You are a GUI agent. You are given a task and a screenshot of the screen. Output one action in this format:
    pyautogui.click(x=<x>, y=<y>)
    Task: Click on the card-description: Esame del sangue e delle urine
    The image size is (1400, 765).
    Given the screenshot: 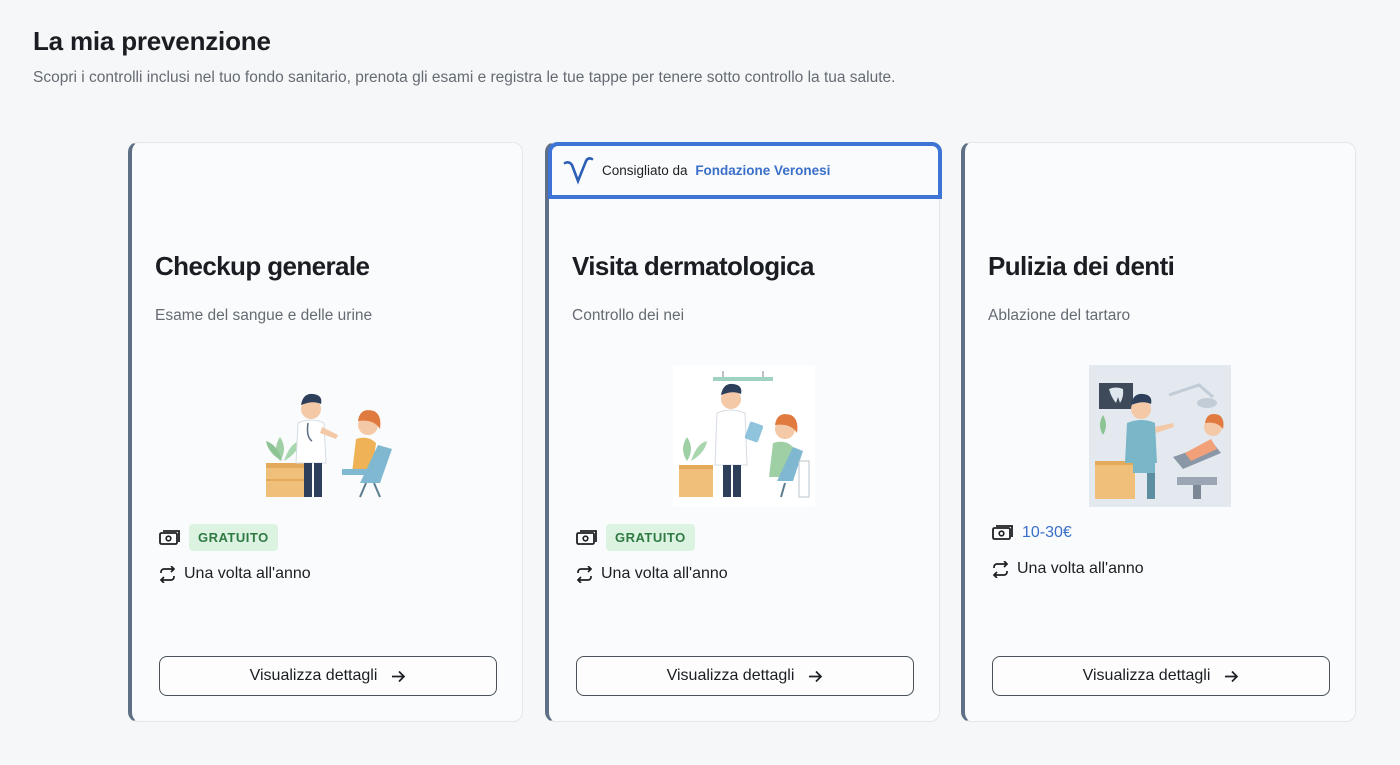 What is the action you would take?
    pyautogui.click(x=264, y=315)
    